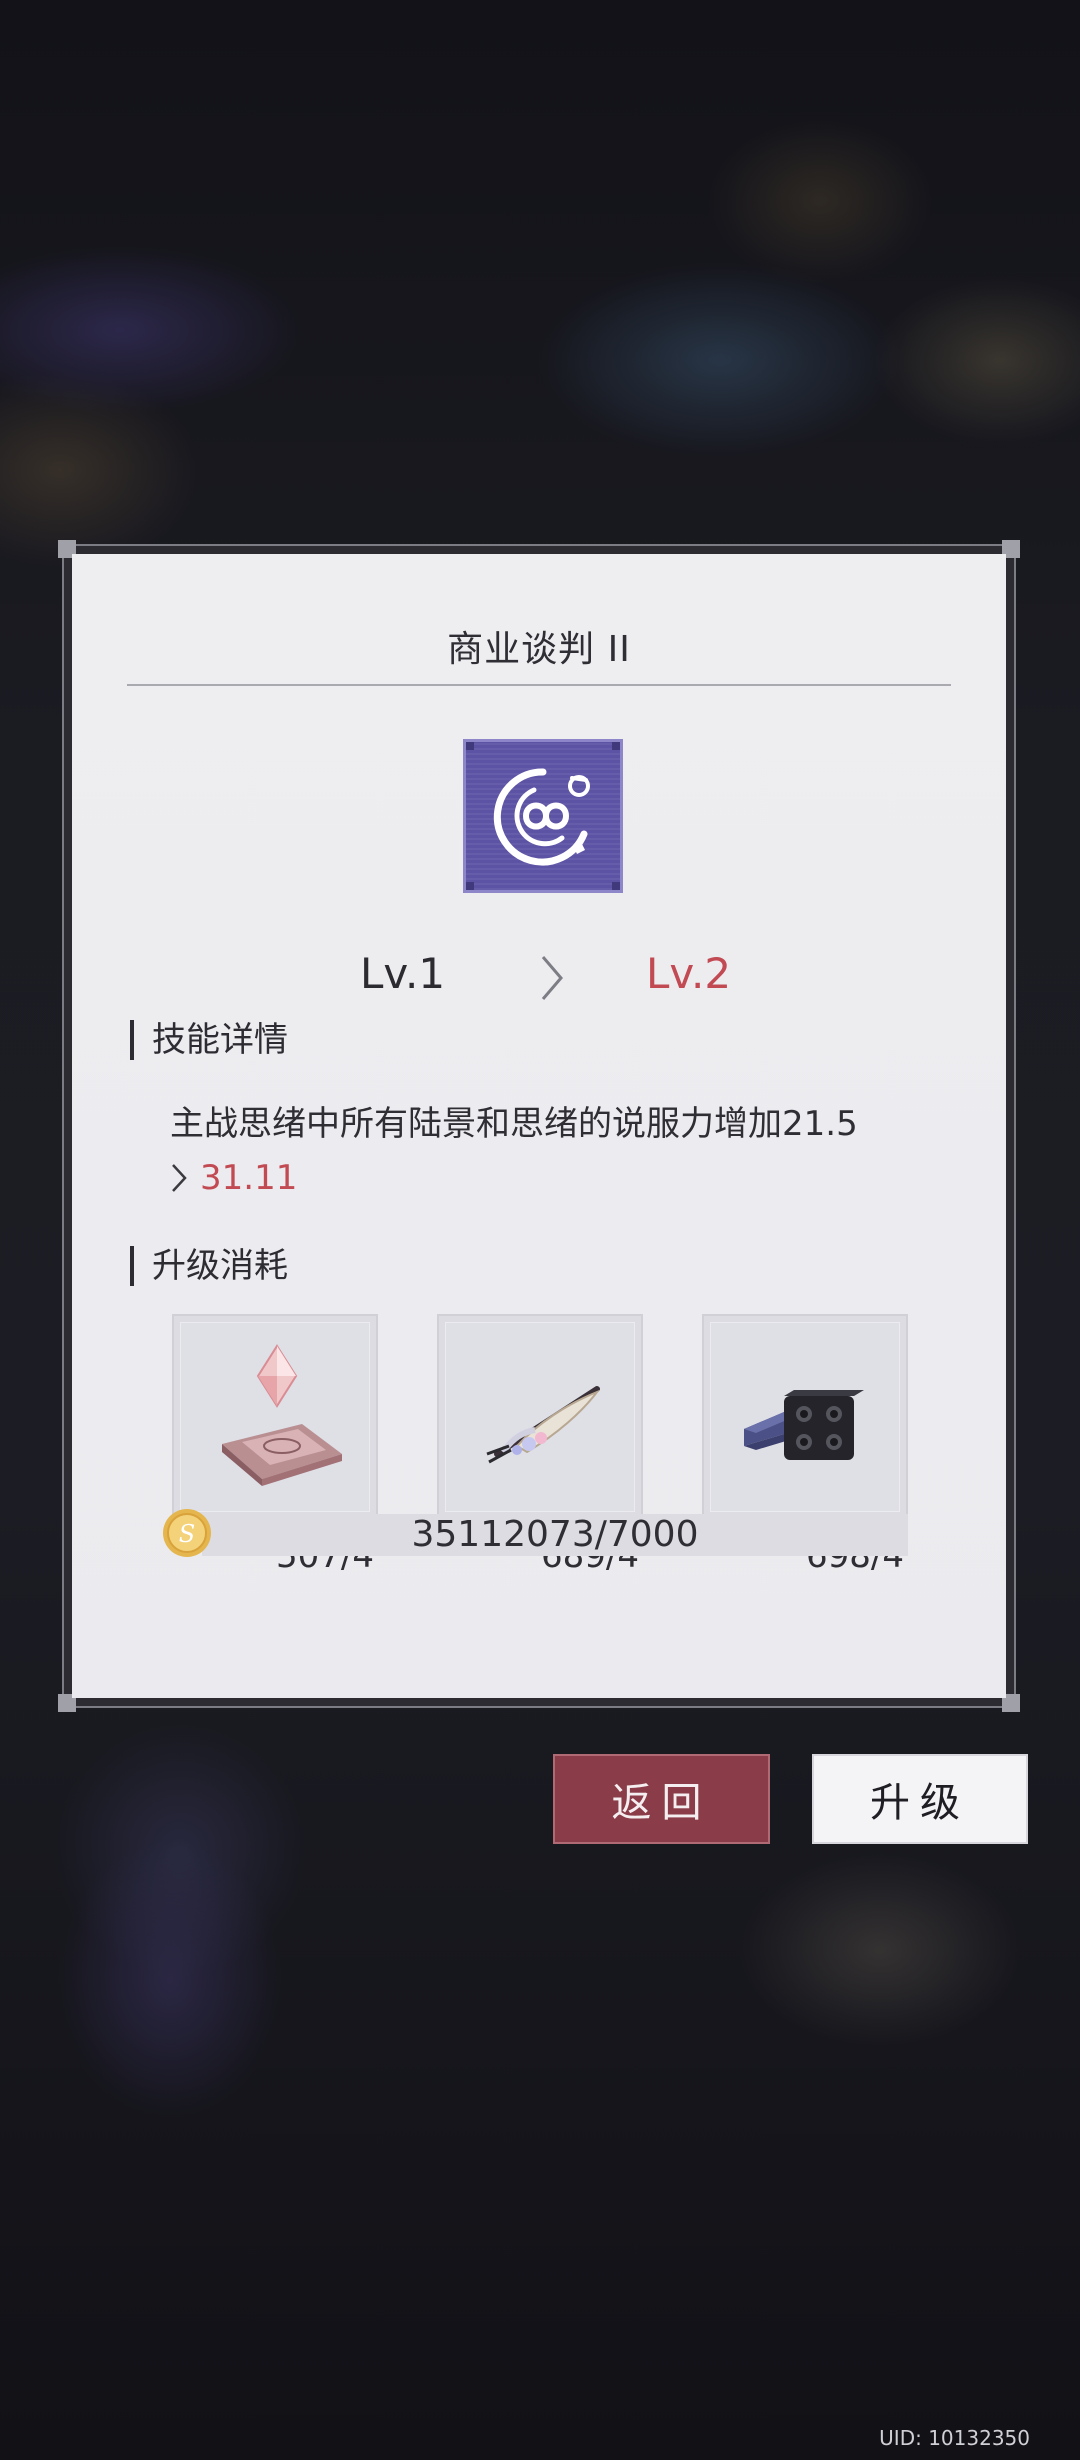 The width and height of the screenshot is (1080, 2460). I want to click on cost-item-crystal, so click(275, 1417).